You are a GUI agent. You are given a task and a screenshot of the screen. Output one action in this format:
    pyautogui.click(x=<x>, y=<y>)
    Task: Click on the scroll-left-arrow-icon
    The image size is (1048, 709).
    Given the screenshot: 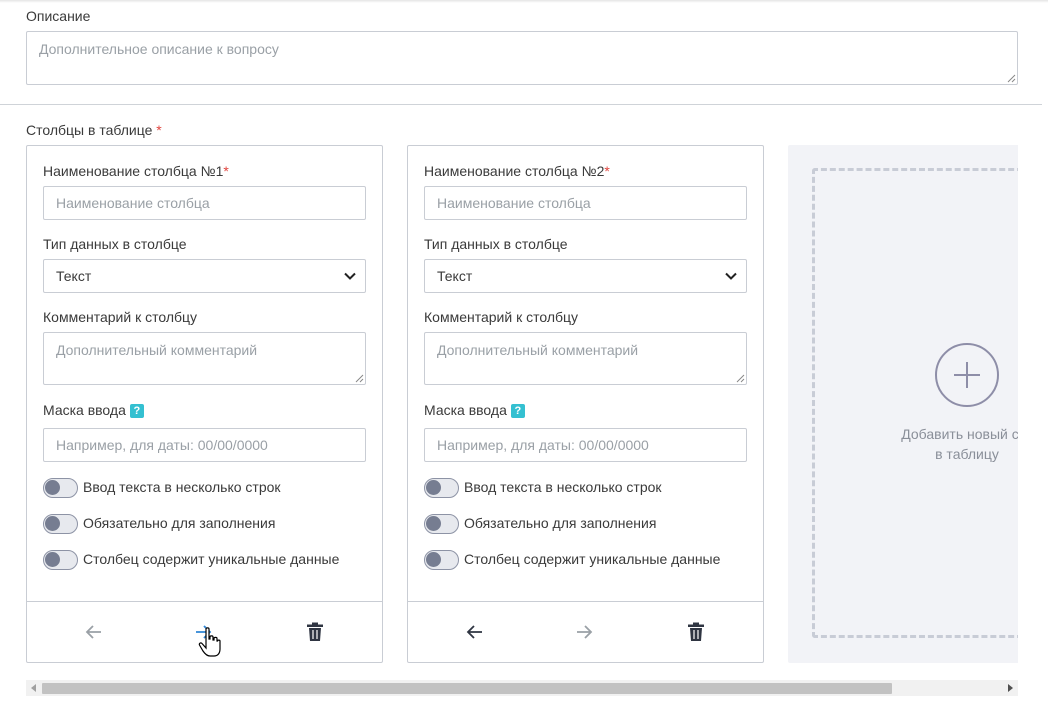 What is the action you would take?
    pyautogui.click(x=34, y=688)
    